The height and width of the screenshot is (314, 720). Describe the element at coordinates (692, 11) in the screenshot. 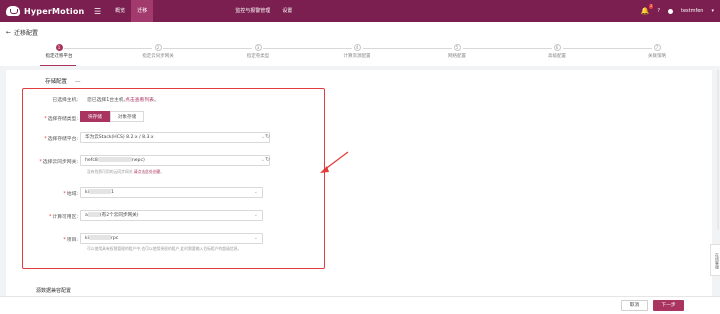

I see `username: testmfen` at that location.